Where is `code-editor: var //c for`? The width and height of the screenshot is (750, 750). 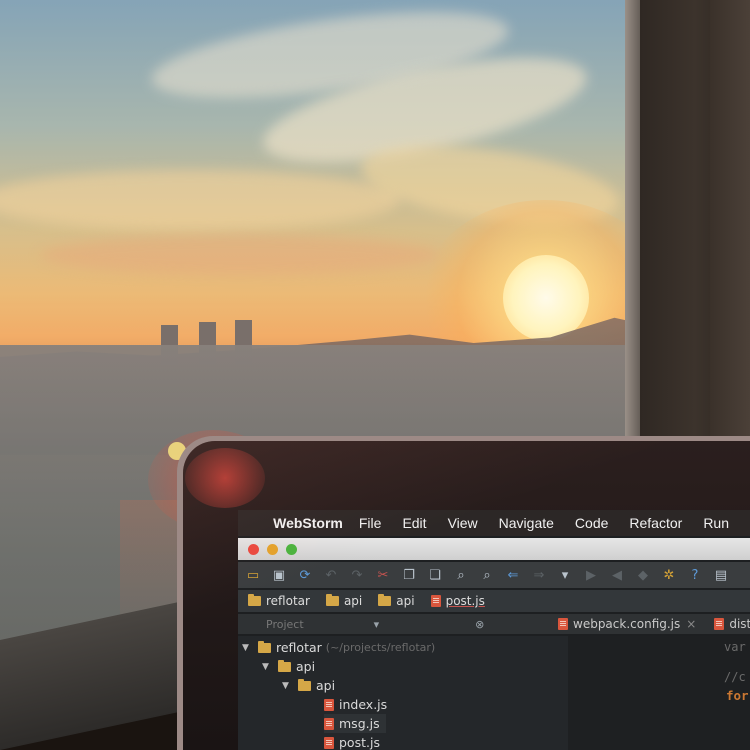
code-editor: var //c for is located at coordinates (659, 693).